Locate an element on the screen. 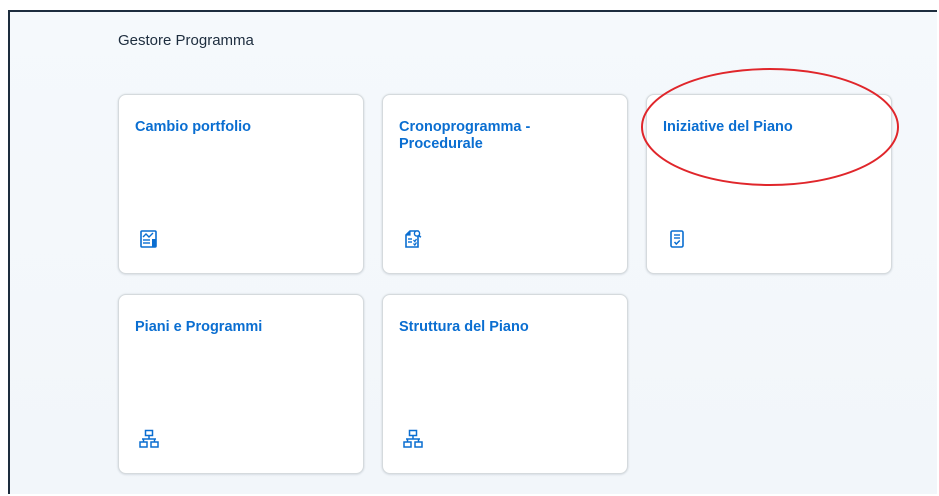 This screenshot has height=496, width=939. document-search-icon is located at coordinates (413, 239).